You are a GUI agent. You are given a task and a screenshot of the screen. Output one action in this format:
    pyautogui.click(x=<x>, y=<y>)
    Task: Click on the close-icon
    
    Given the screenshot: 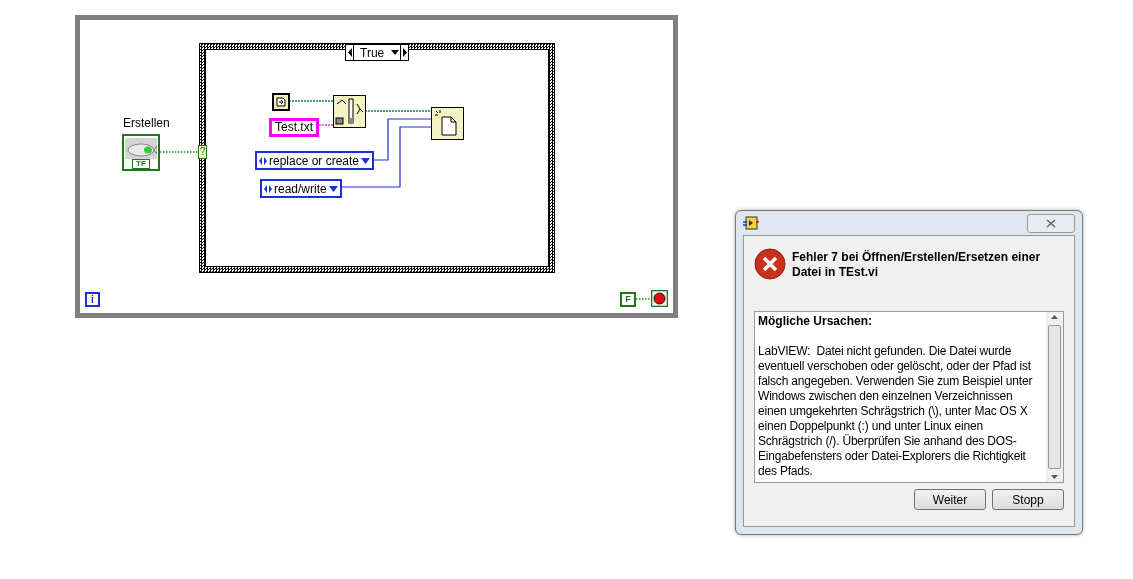 What is the action you would take?
    pyautogui.click(x=1051, y=223)
    